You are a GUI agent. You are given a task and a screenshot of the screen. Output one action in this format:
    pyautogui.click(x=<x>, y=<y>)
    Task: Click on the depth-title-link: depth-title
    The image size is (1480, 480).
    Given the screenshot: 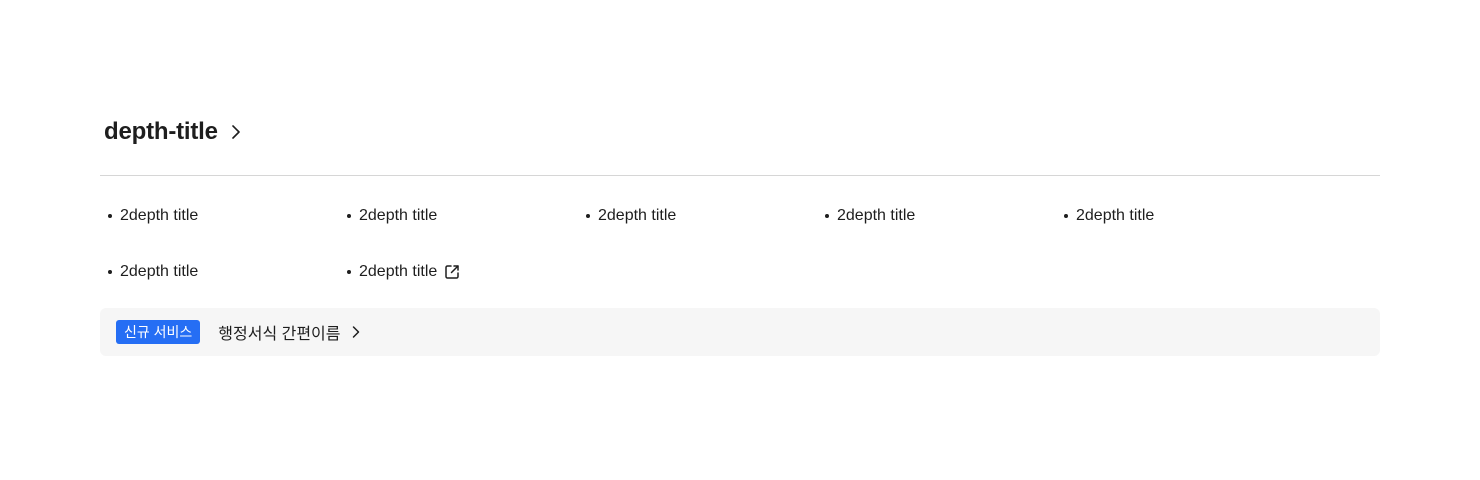 What is the action you would take?
    pyautogui.click(x=740, y=132)
    